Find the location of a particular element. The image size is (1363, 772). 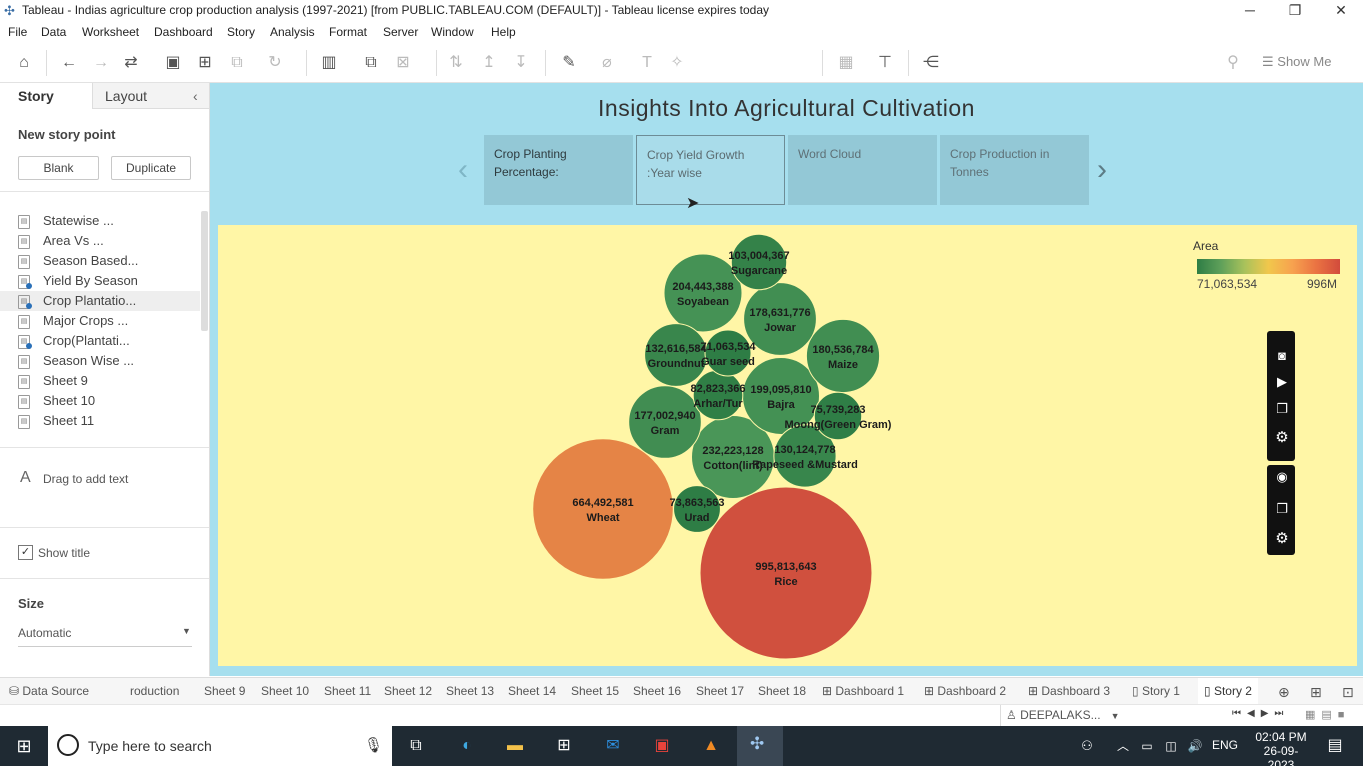

mail-icon: ✉ is located at coordinates (613, 746).